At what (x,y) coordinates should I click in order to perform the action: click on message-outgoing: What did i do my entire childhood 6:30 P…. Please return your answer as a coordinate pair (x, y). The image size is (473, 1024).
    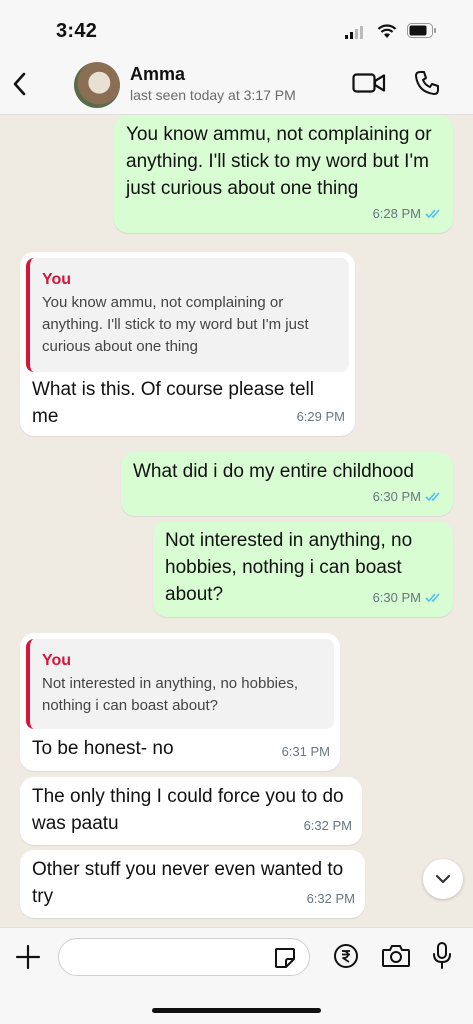
    Looking at the image, I should click on (287, 484).